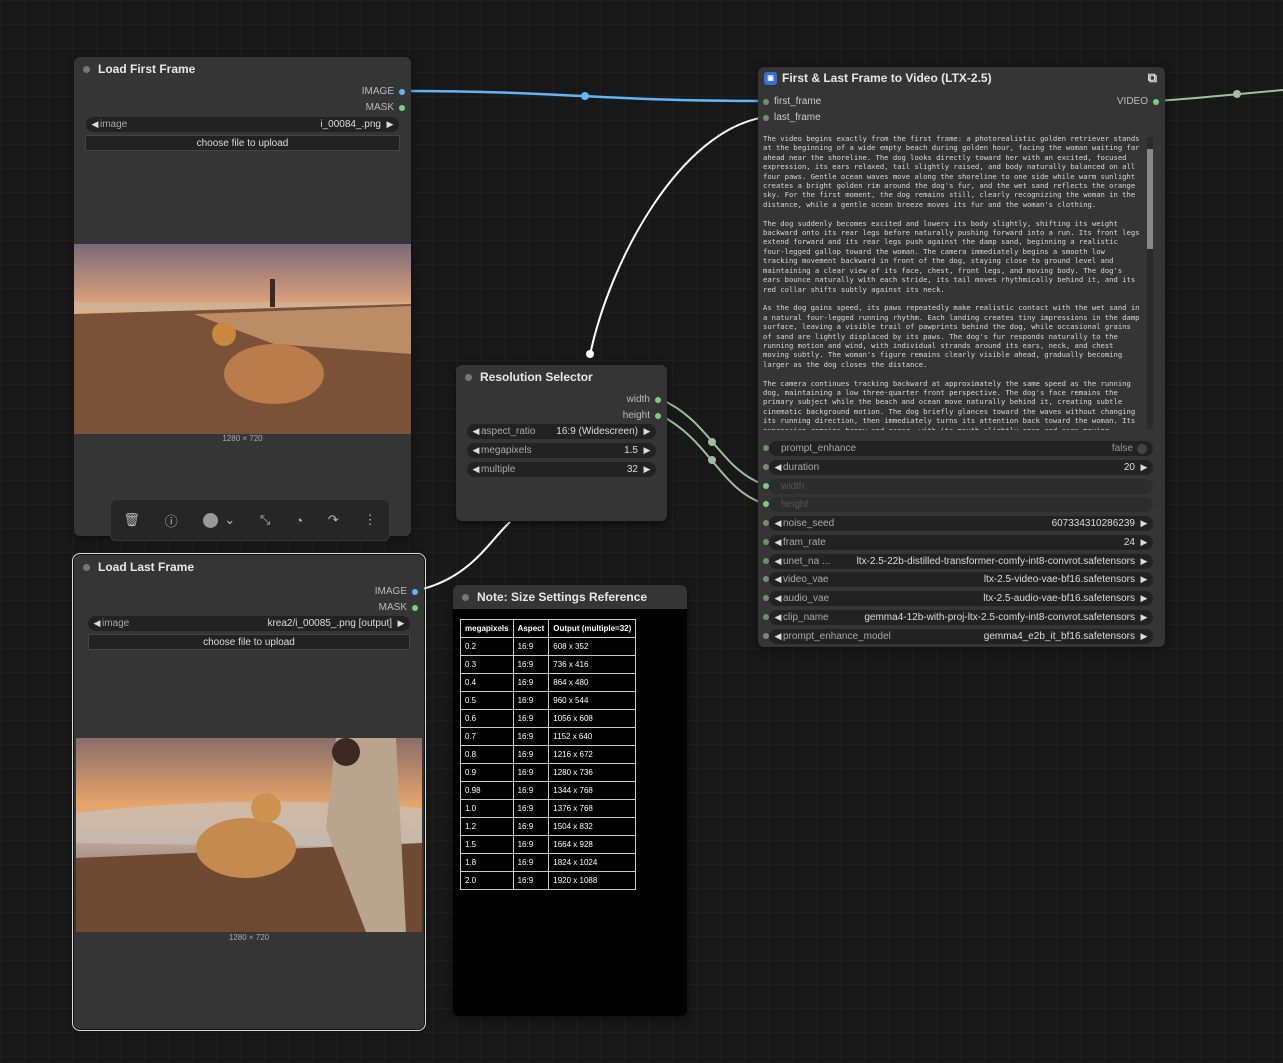 This screenshot has height=1063, width=1283. Describe the element at coordinates (250, 520) in the screenshot. I see `selection-toolbar: 🗑 ⓘ ⌄ ⤡ ◔ ↷ ⋮` at that location.